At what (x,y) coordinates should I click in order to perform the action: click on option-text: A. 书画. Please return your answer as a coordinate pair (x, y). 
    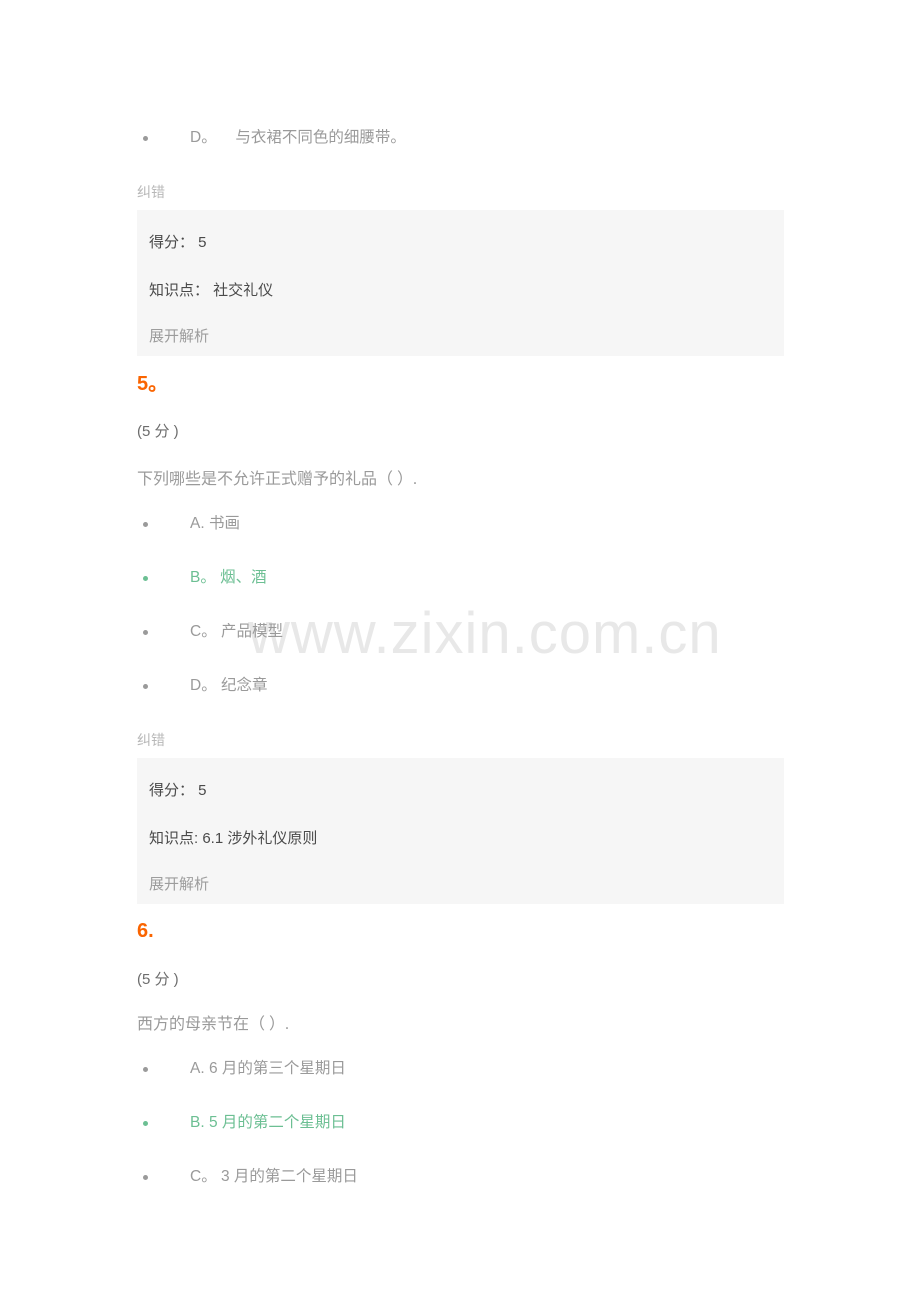
    Looking at the image, I should click on (215, 523).